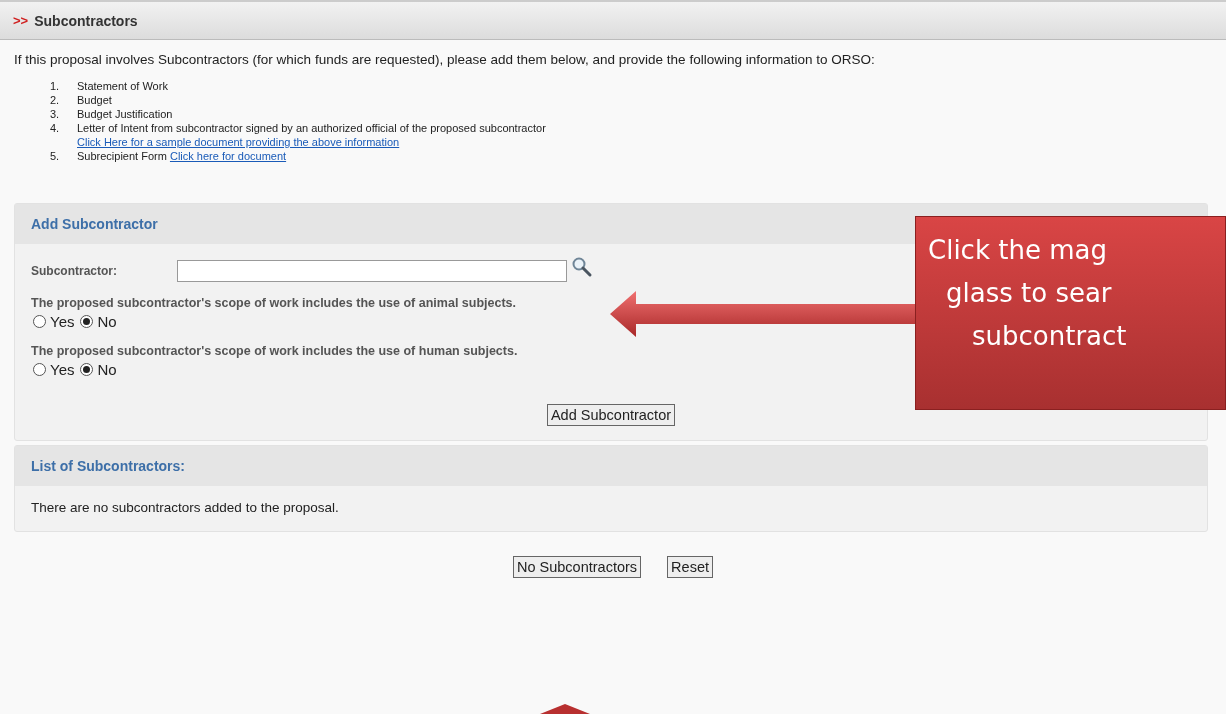 This screenshot has height=714, width=1226. I want to click on intro-text: If this proposal involves Subcontractors (for which funds are requested), please add them below, and provide the following information to ORSO:, so click(445, 59).